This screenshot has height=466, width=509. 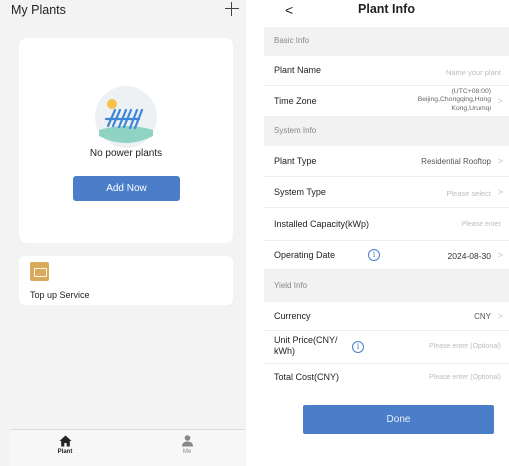 What do you see at coordinates (295, 161) in the screenshot?
I see `plant-type-label: Plant Type` at bounding box center [295, 161].